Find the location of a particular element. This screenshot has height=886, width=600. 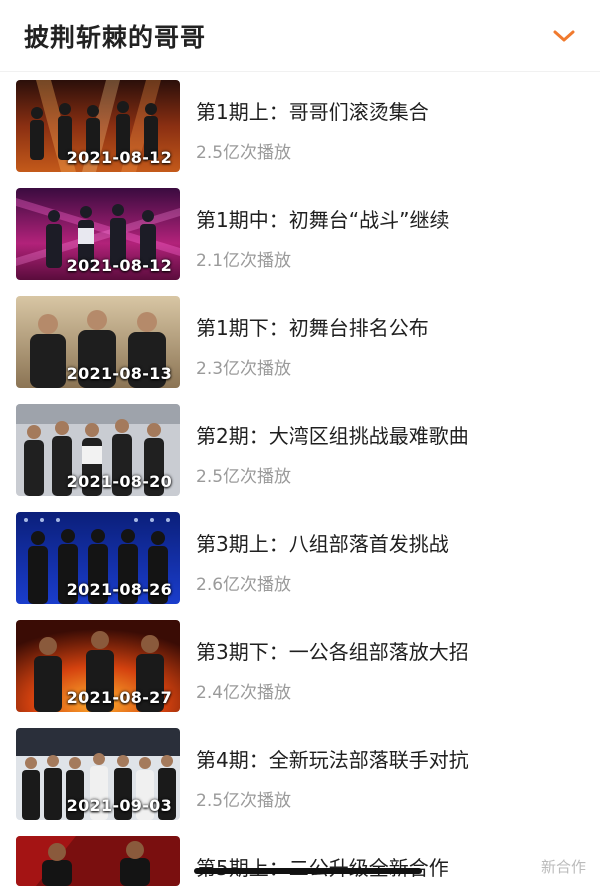

chevron-down-icon is located at coordinates (564, 36).